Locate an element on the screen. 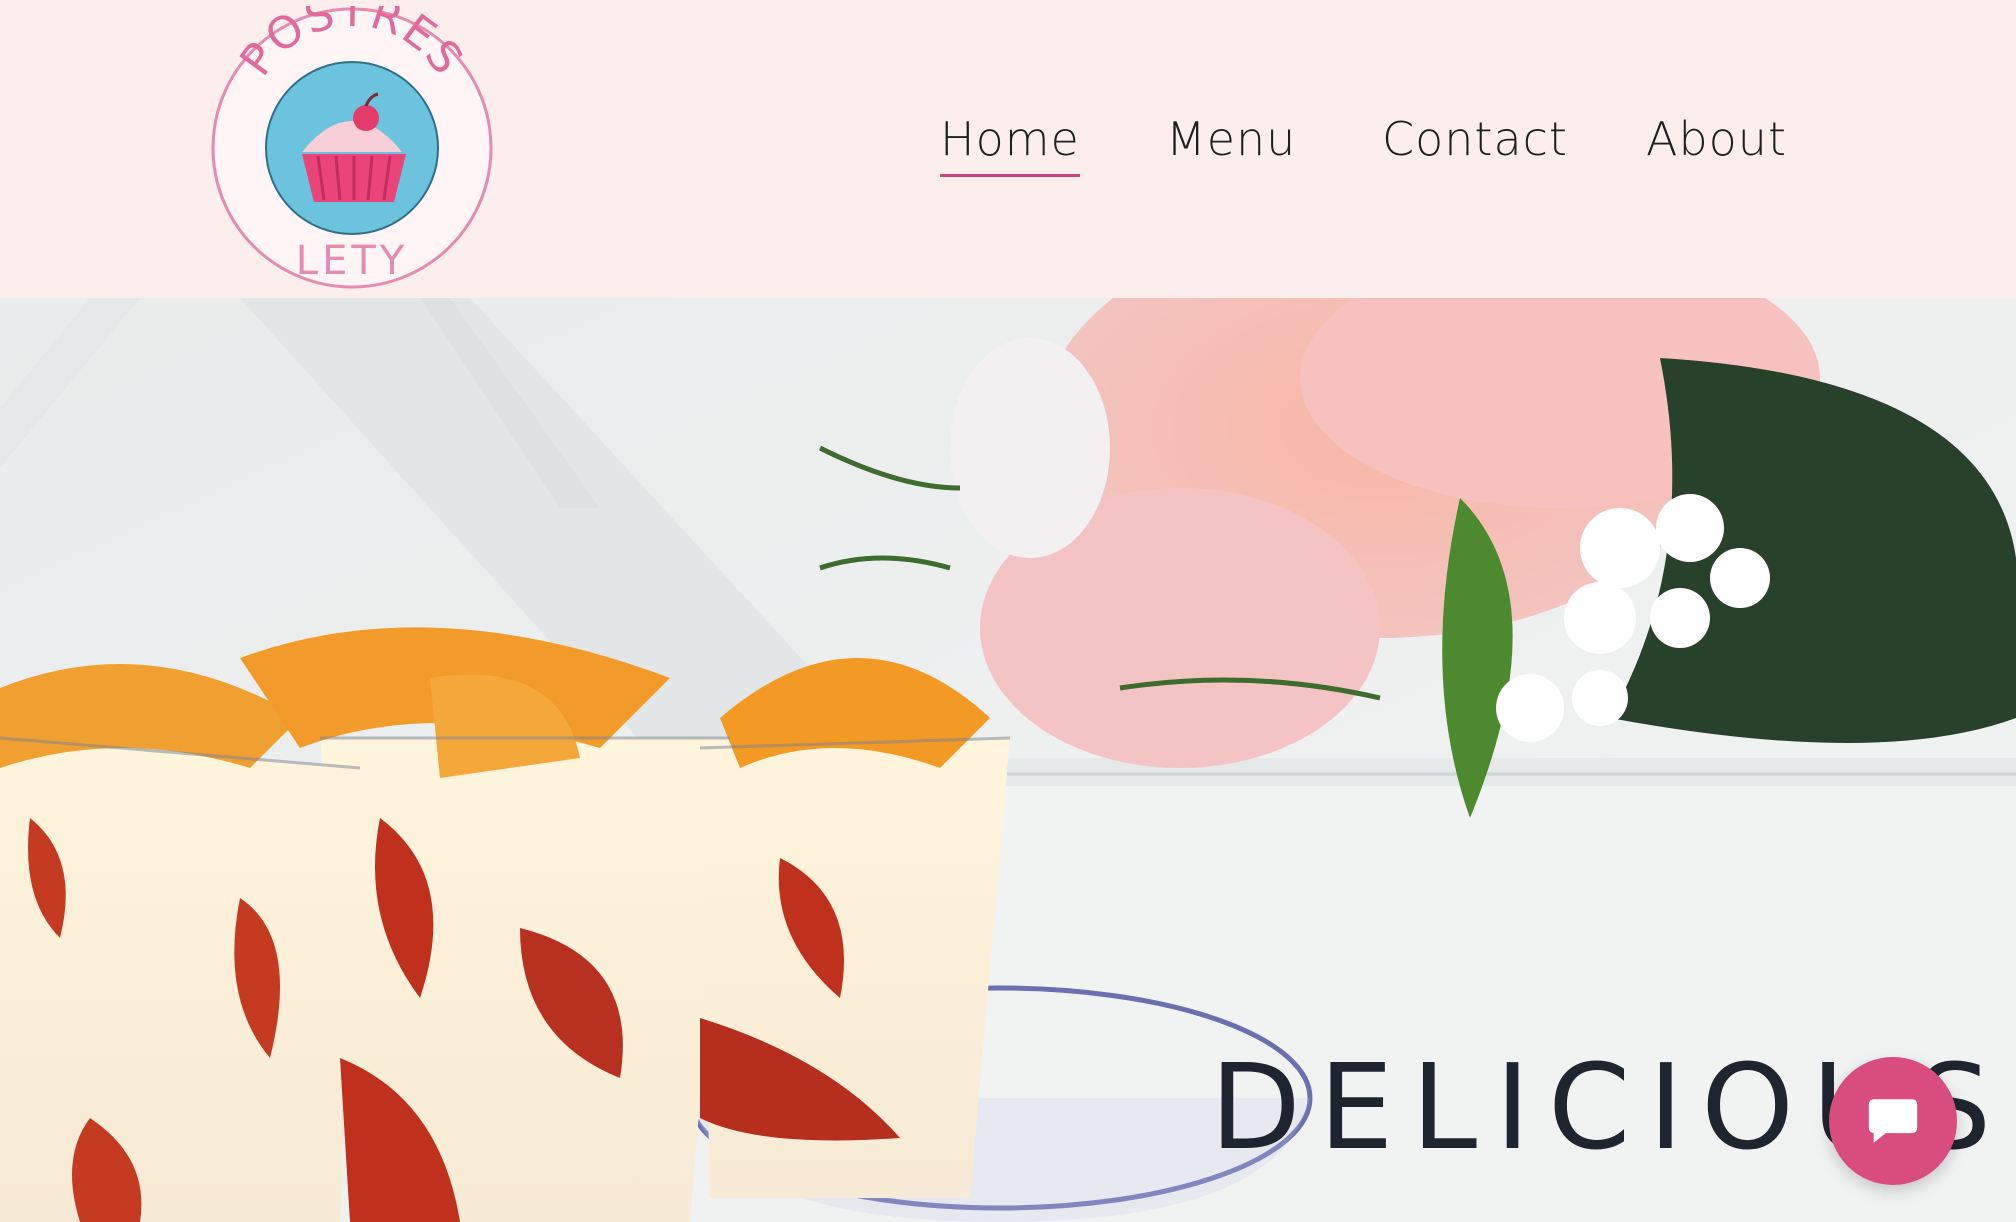 Image resolution: width=2016 pixels, height=1222 pixels. brand-logo: POSTRES LETY is located at coordinates (352, 148).